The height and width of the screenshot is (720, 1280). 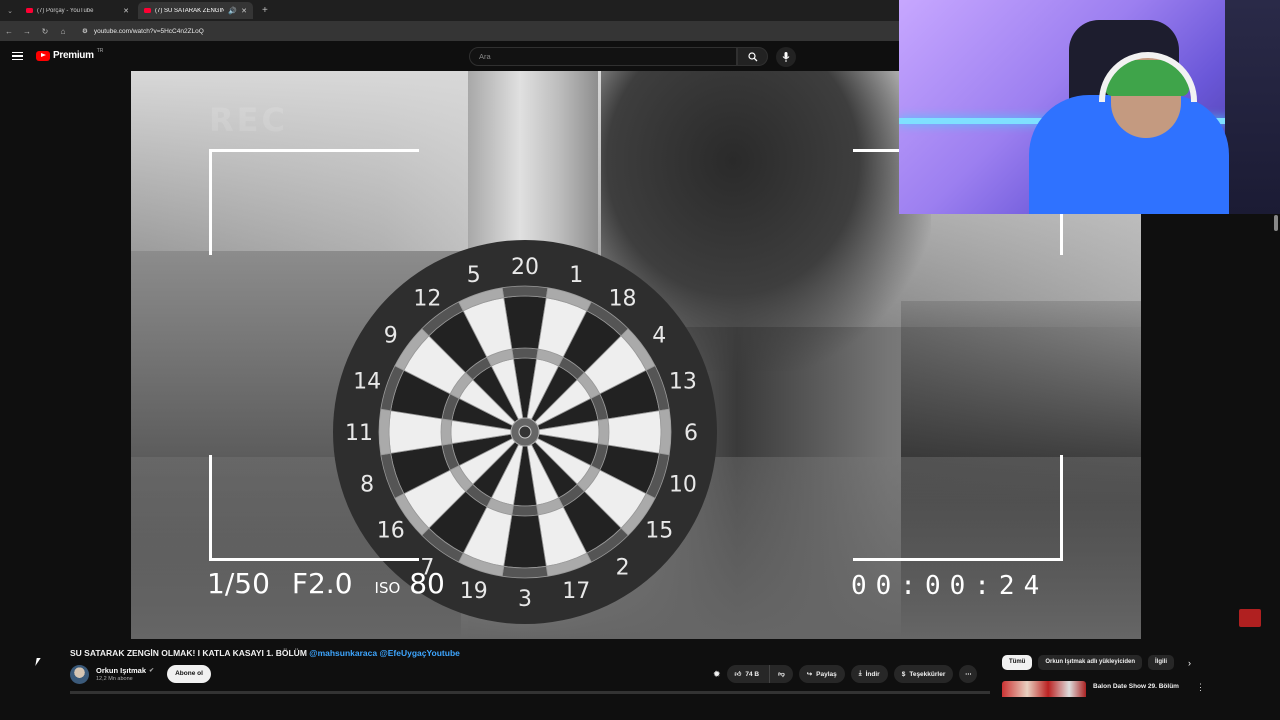 What do you see at coordinates (474, 275) in the screenshot?
I see `dartboard-number: 5` at bounding box center [474, 275].